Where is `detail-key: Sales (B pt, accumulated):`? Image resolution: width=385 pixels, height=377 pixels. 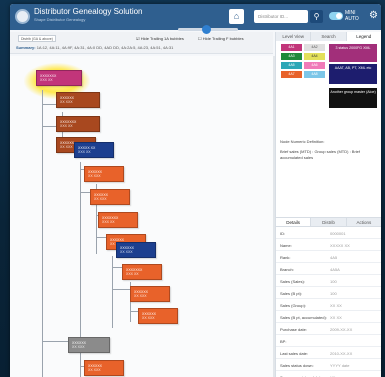 detail-key: Sales (B pt, accumulated): is located at coordinates (303, 317).